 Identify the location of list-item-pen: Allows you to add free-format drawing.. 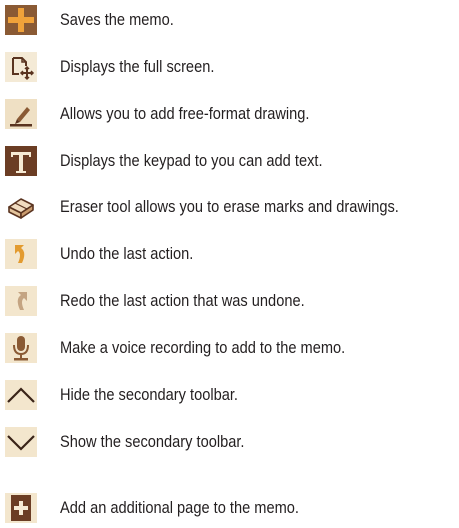
(229, 114).